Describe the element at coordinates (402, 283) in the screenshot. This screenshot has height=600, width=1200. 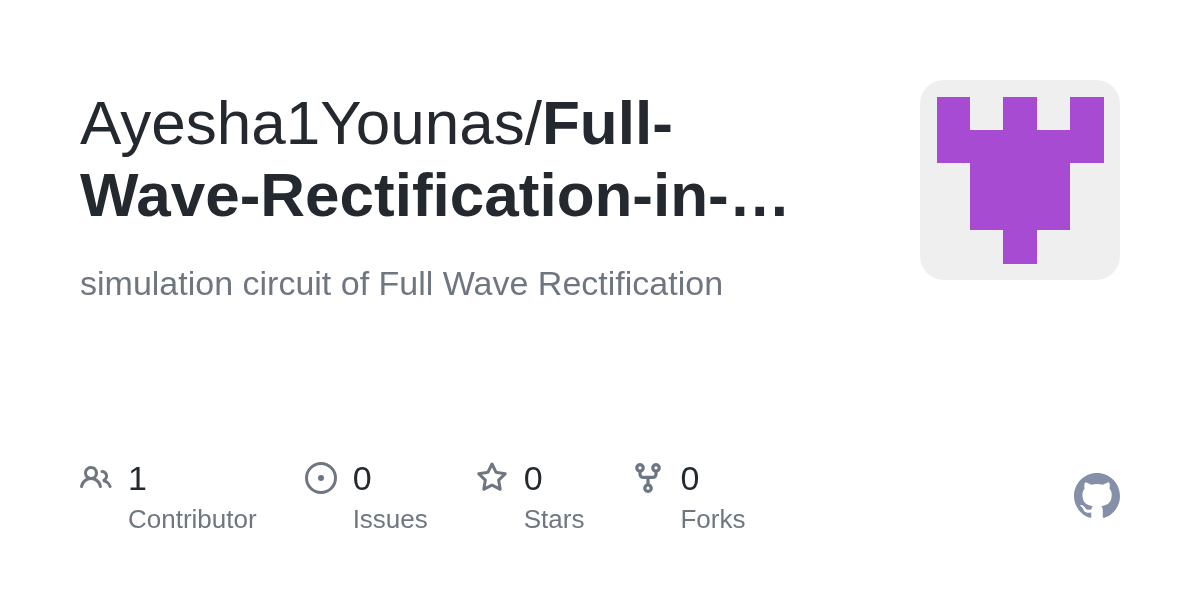
I see `repo-description: simulation circuit of Full Wave Rectification` at that location.